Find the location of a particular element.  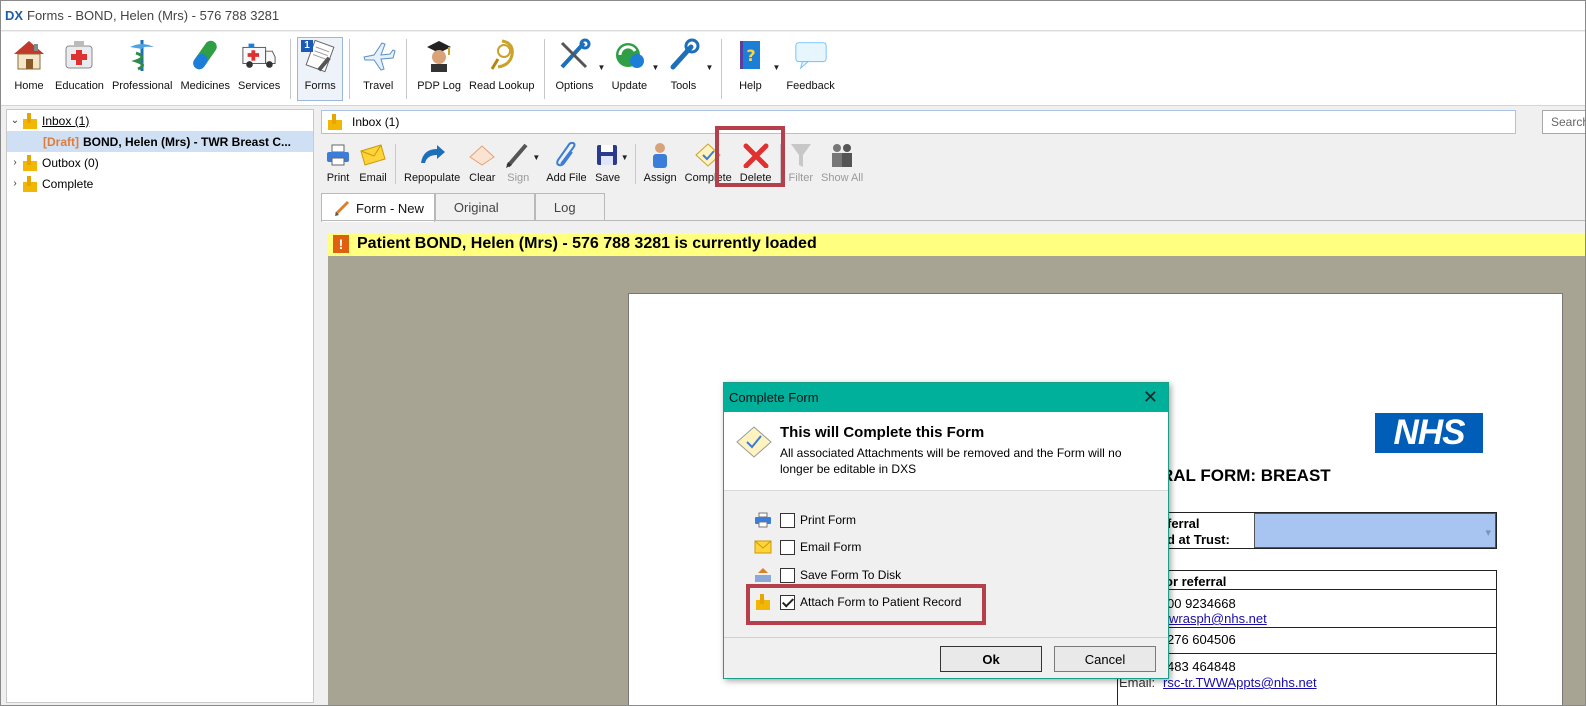

search-input: Search is located at coordinates (1563, 122).